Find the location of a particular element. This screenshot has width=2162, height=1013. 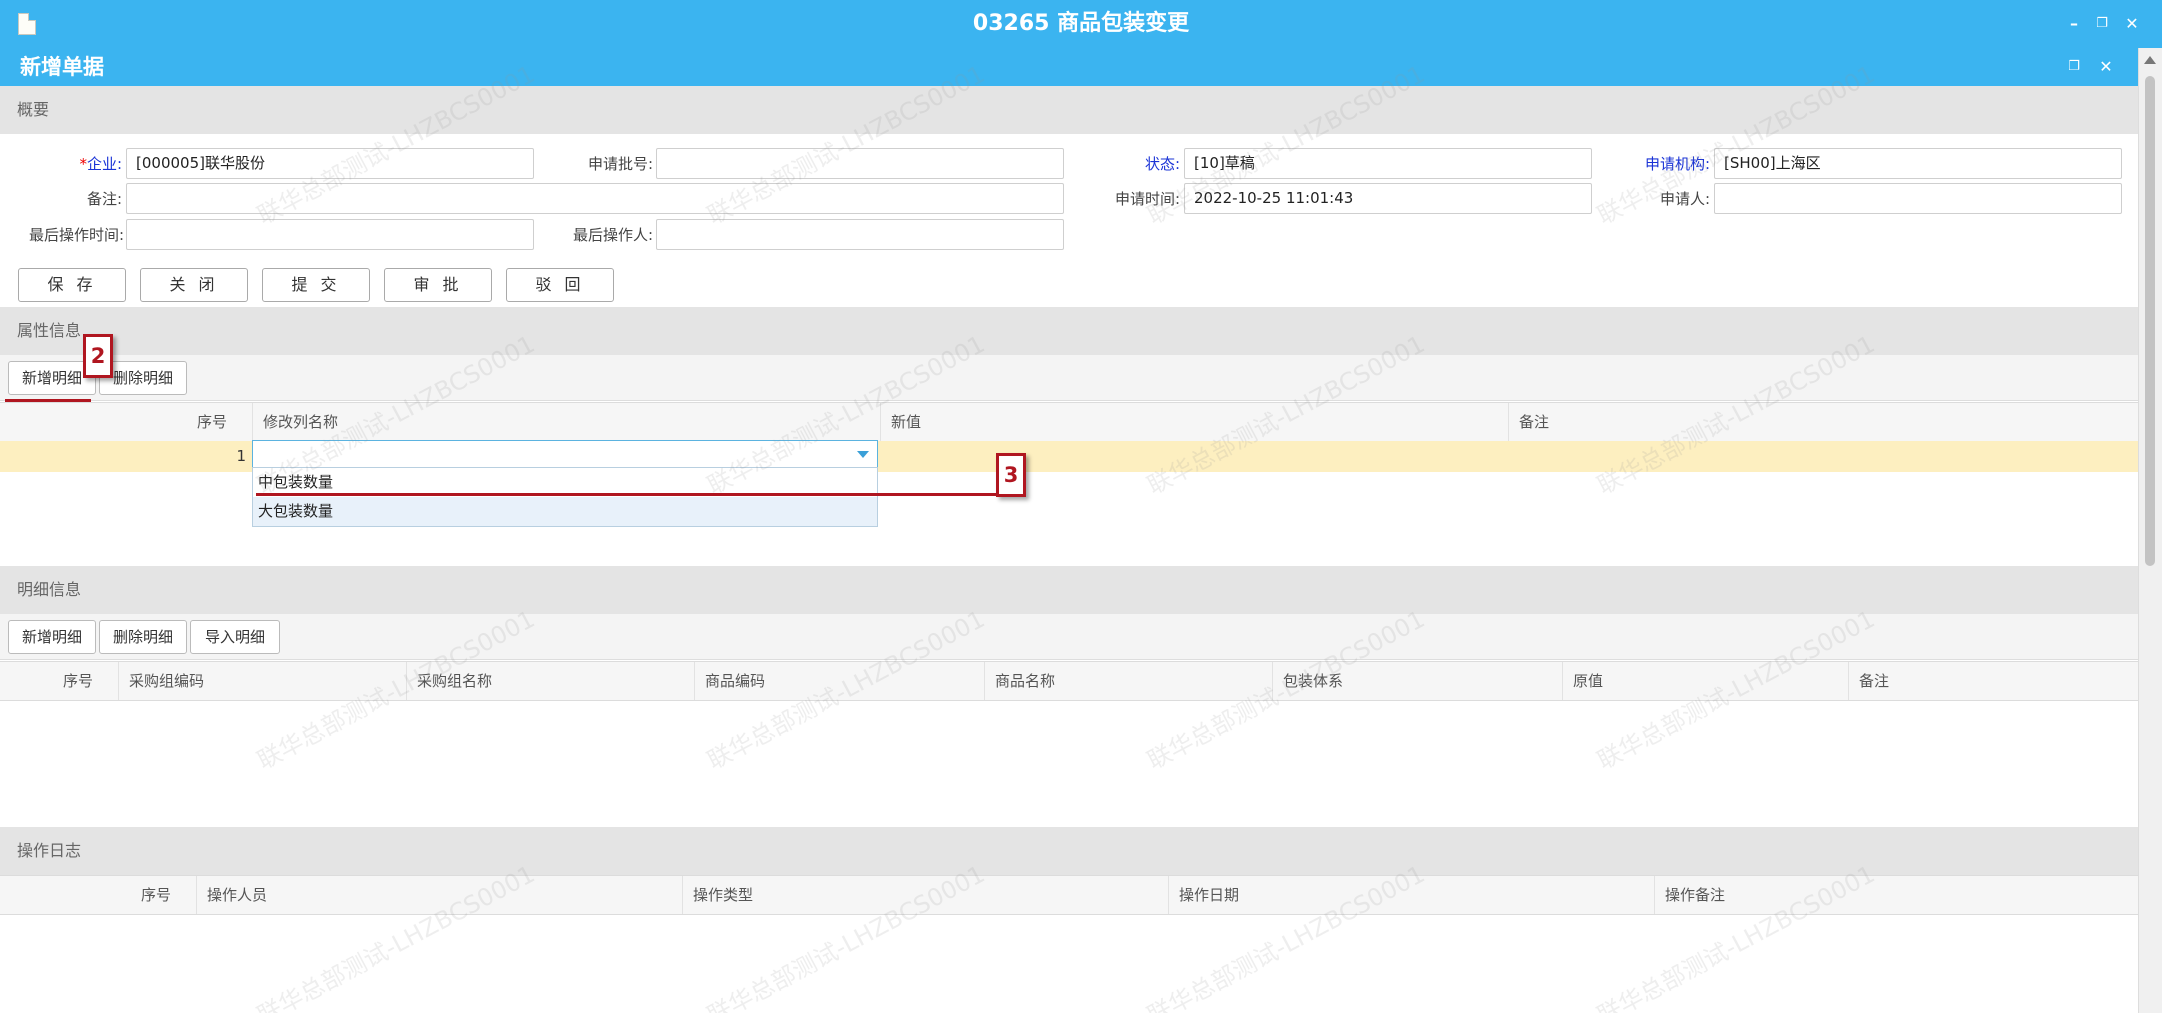

reject-button: 驳 回 is located at coordinates (560, 285).